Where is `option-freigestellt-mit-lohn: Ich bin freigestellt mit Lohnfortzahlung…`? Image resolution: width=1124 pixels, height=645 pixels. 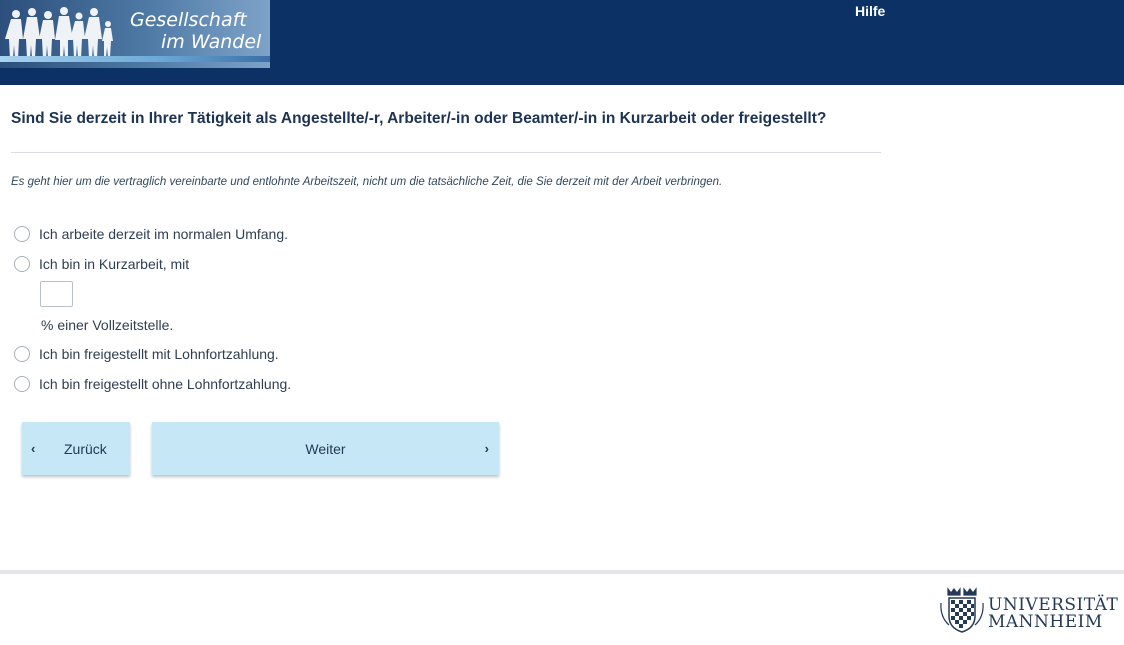
option-freigestellt-mit-lohn: Ich bin freigestellt mit Lohnfortzahlung… is located at coordinates (146, 354).